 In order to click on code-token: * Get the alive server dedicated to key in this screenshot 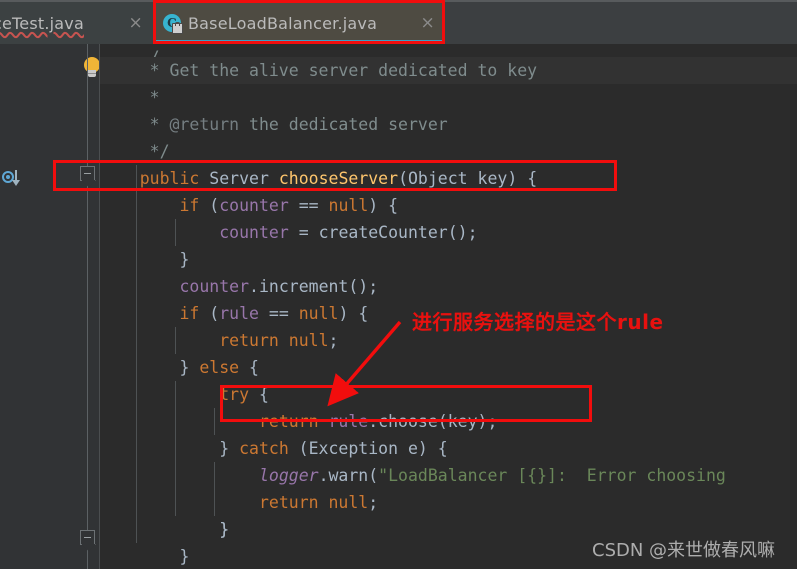, I will do `click(319, 70)`.